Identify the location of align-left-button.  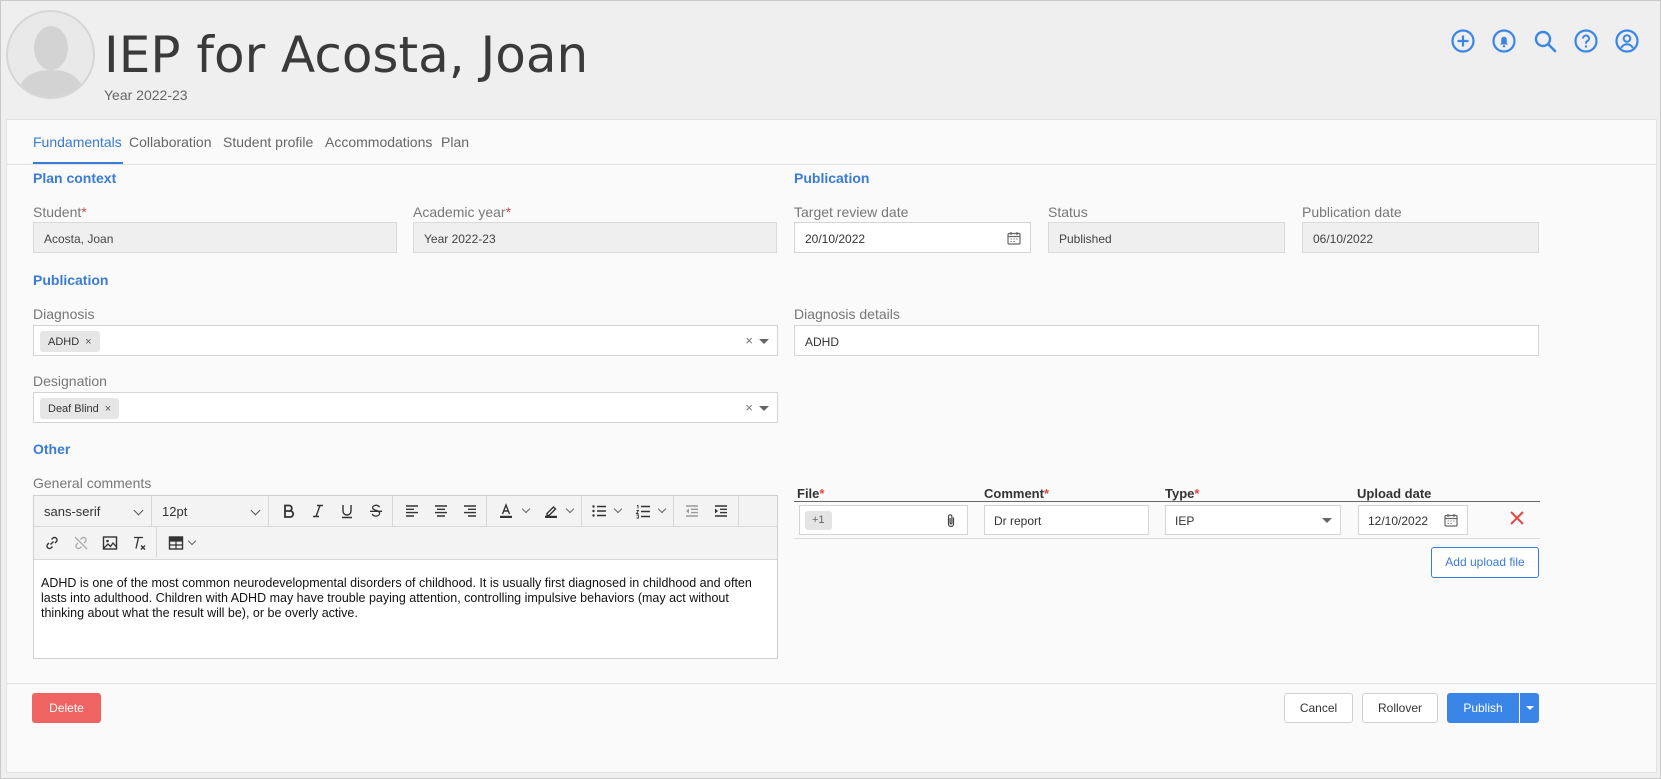
(411, 511).